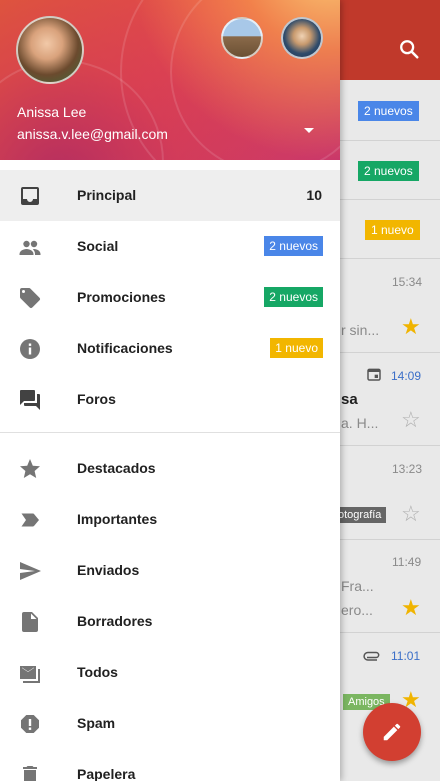 This screenshot has height=781, width=440. What do you see at coordinates (30, 298) in the screenshot?
I see `tag-icon` at bounding box center [30, 298].